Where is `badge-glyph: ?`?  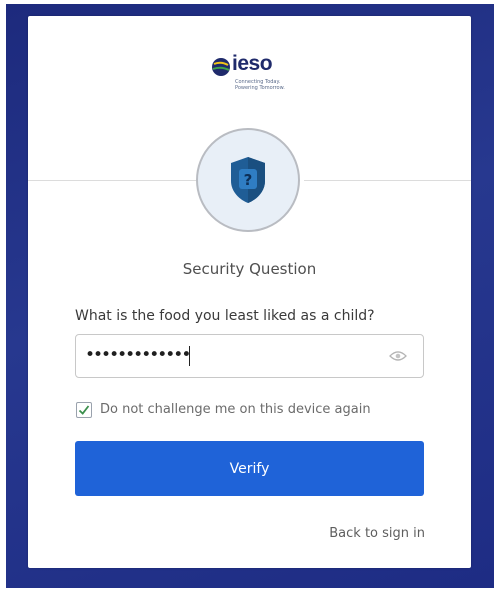
badge-glyph: ? is located at coordinates (248, 180).